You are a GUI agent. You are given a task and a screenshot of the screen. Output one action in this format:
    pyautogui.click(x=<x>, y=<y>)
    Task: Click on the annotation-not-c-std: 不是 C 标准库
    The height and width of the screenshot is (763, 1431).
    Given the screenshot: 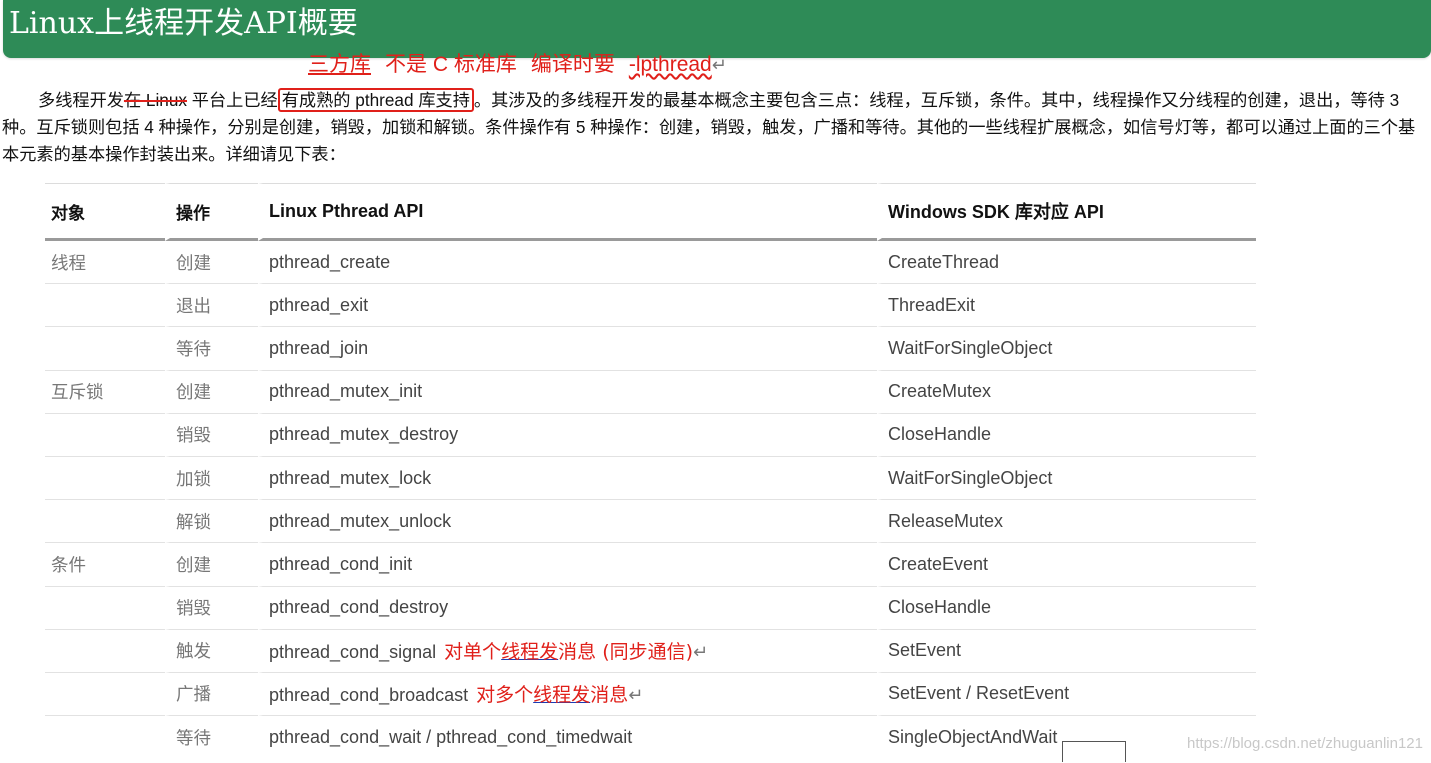 What is the action you would take?
    pyautogui.click(x=451, y=64)
    